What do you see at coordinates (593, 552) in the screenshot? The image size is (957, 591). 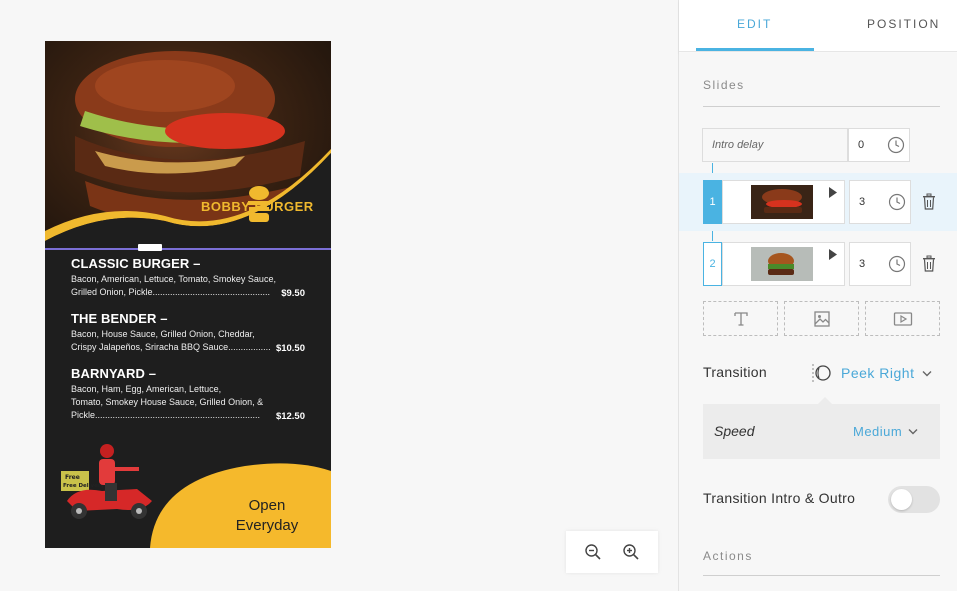 I see `zoom-out-icon` at bounding box center [593, 552].